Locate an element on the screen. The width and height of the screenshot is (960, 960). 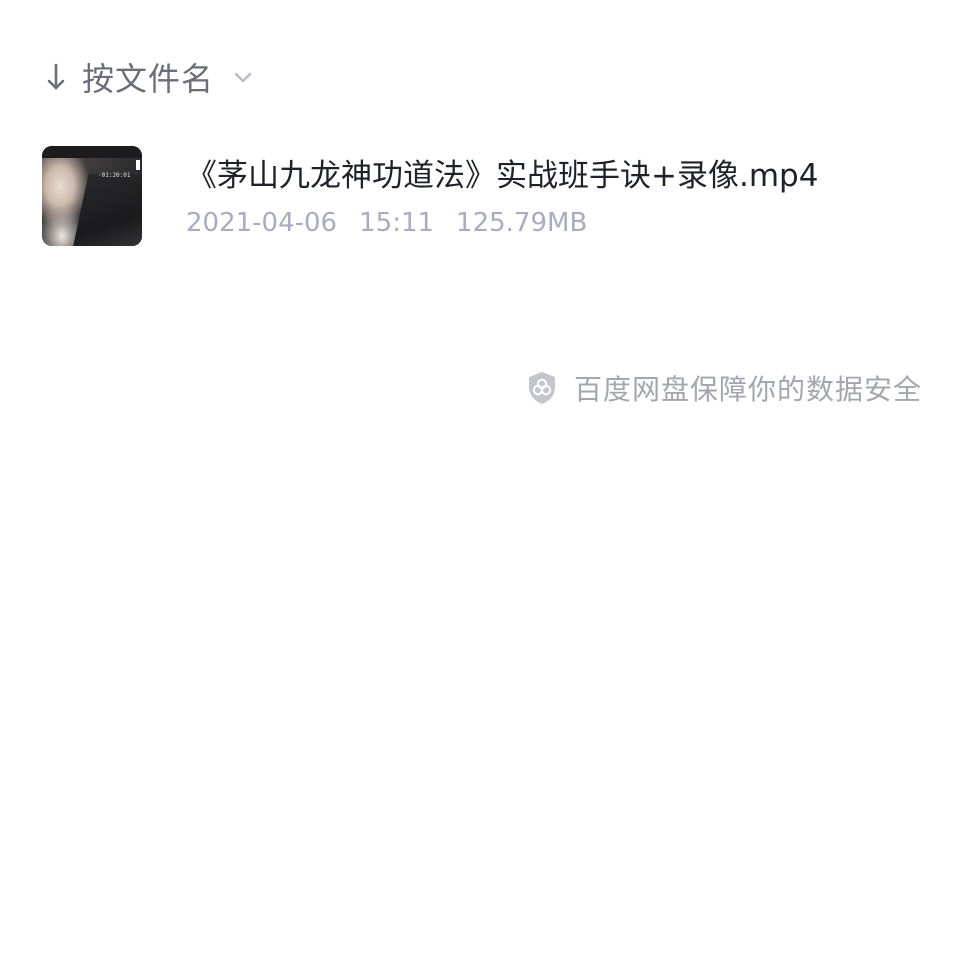
file-name: 《茅山九龙神功道法》实战班手诀+录像.mp4 is located at coordinates (502, 176).